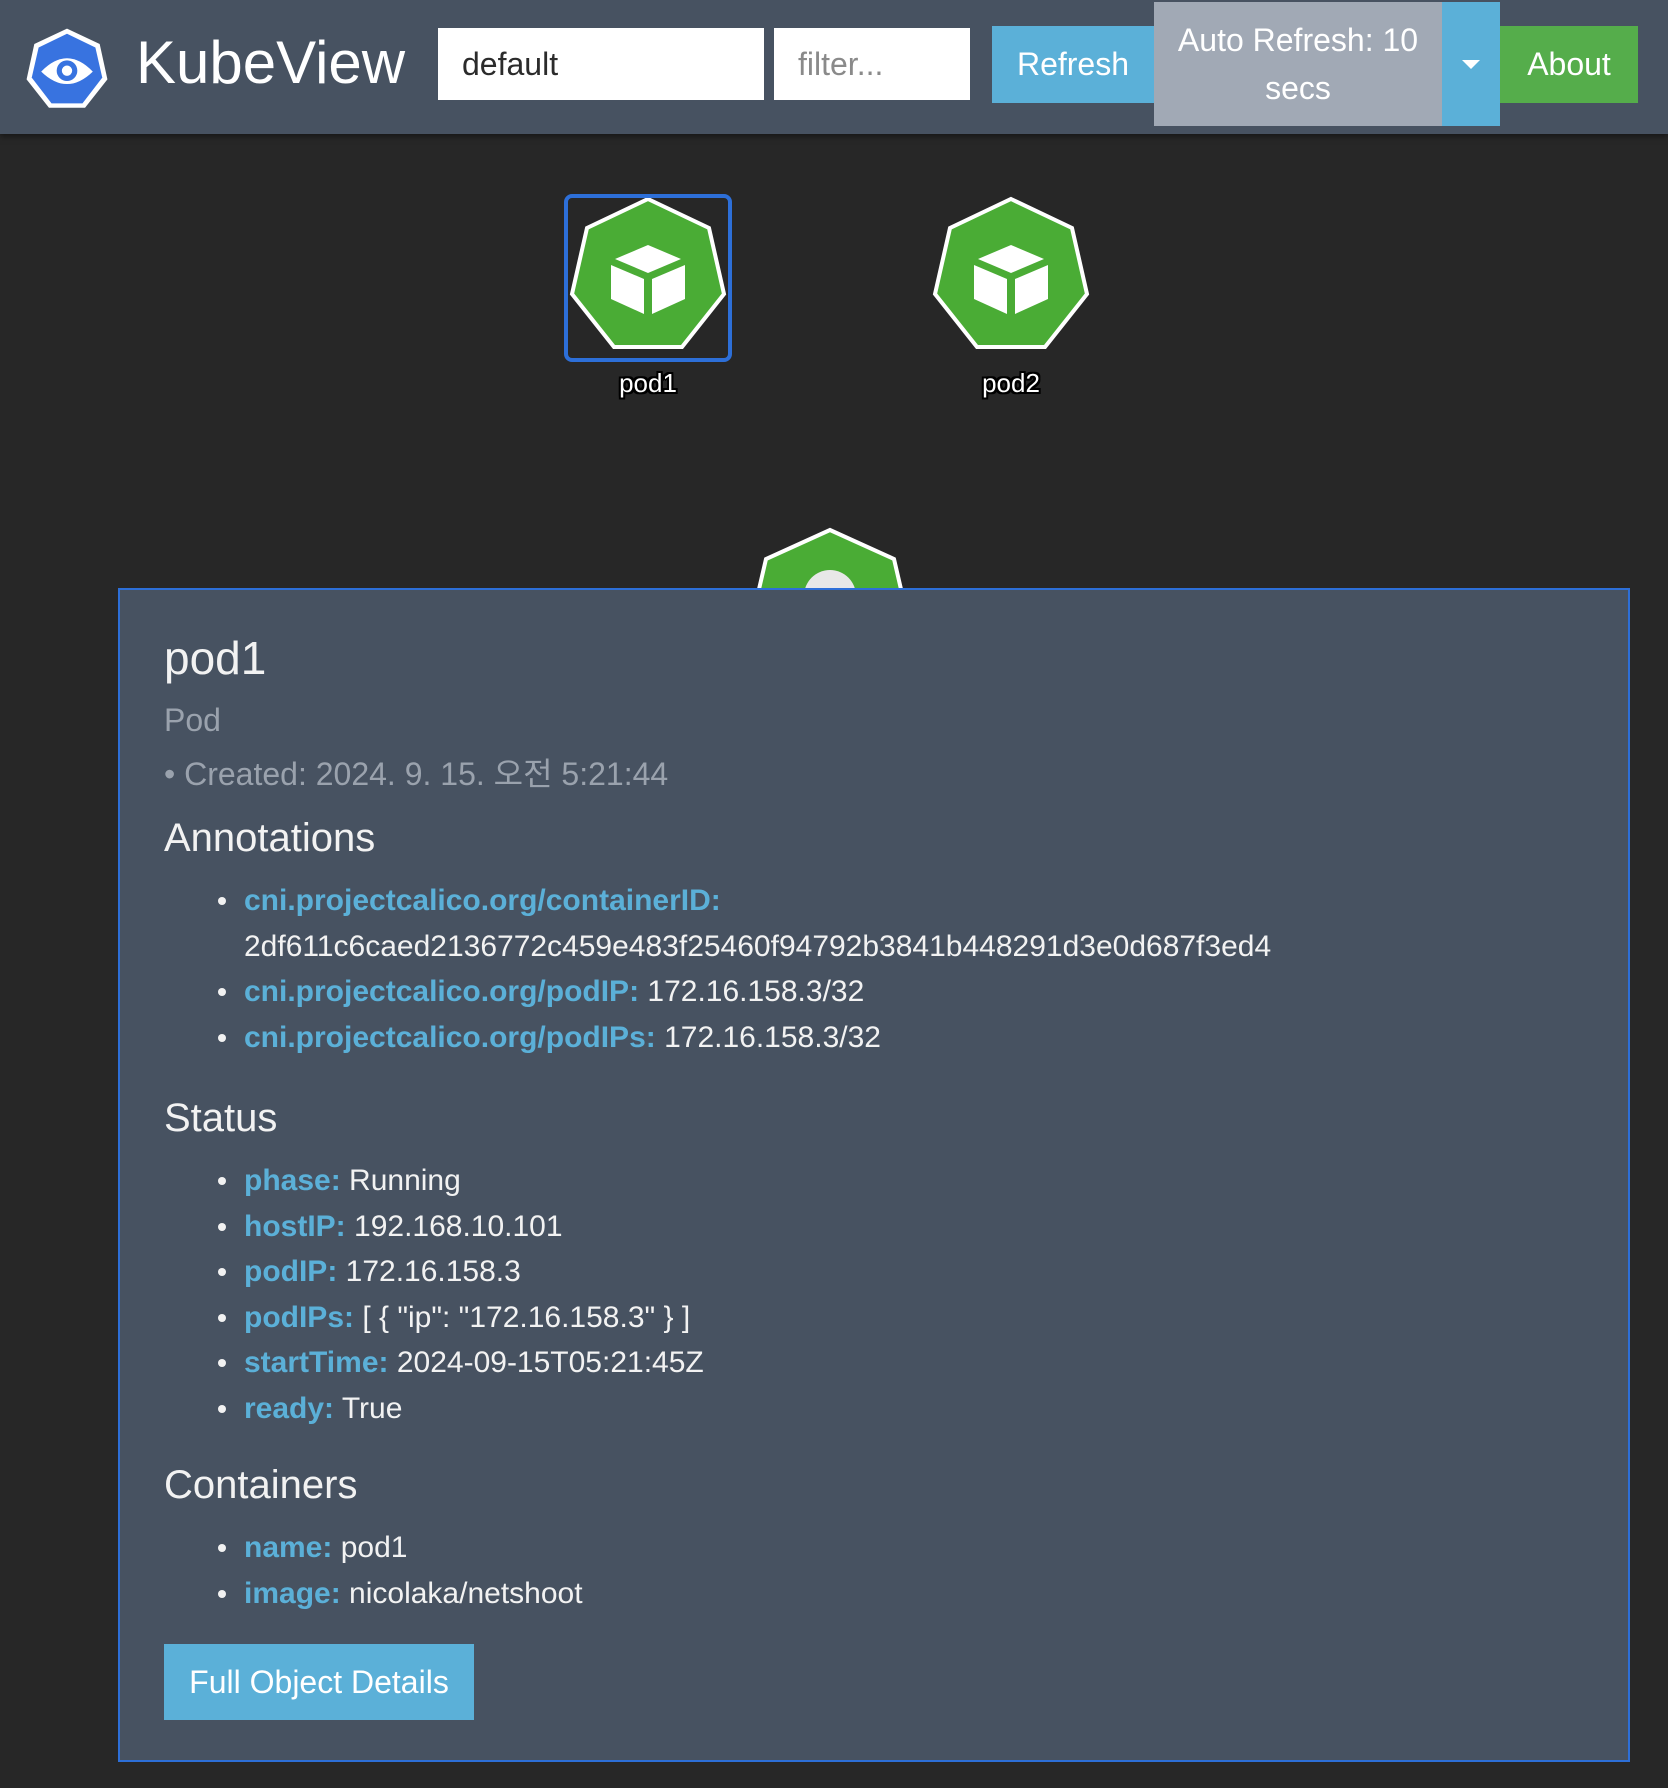 This screenshot has width=1668, height=1788. What do you see at coordinates (221, 1118) in the screenshot?
I see `status-heading: Status` at bounding box center [221, 1118].